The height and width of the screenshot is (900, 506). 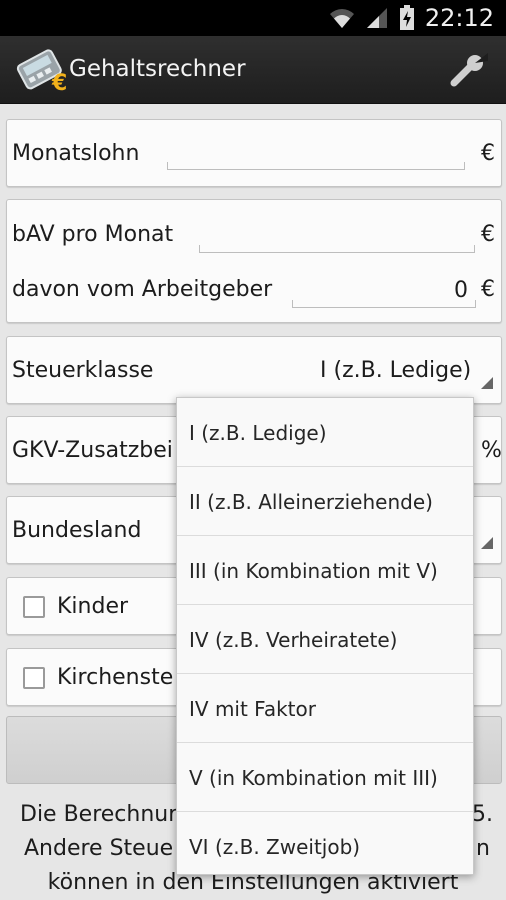 I want to click on dropdown-option: V (in Kombination mit III), so click(x=325, y=777).